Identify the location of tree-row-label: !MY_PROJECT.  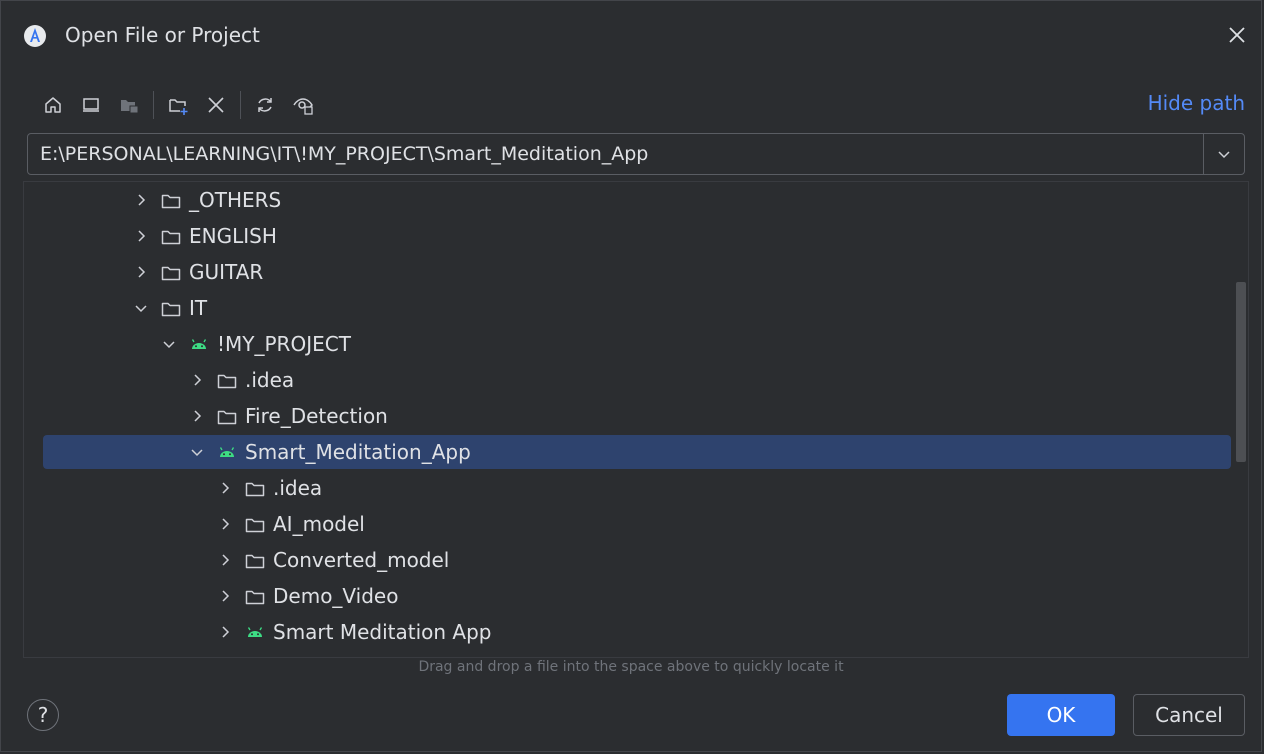
(284, 344).